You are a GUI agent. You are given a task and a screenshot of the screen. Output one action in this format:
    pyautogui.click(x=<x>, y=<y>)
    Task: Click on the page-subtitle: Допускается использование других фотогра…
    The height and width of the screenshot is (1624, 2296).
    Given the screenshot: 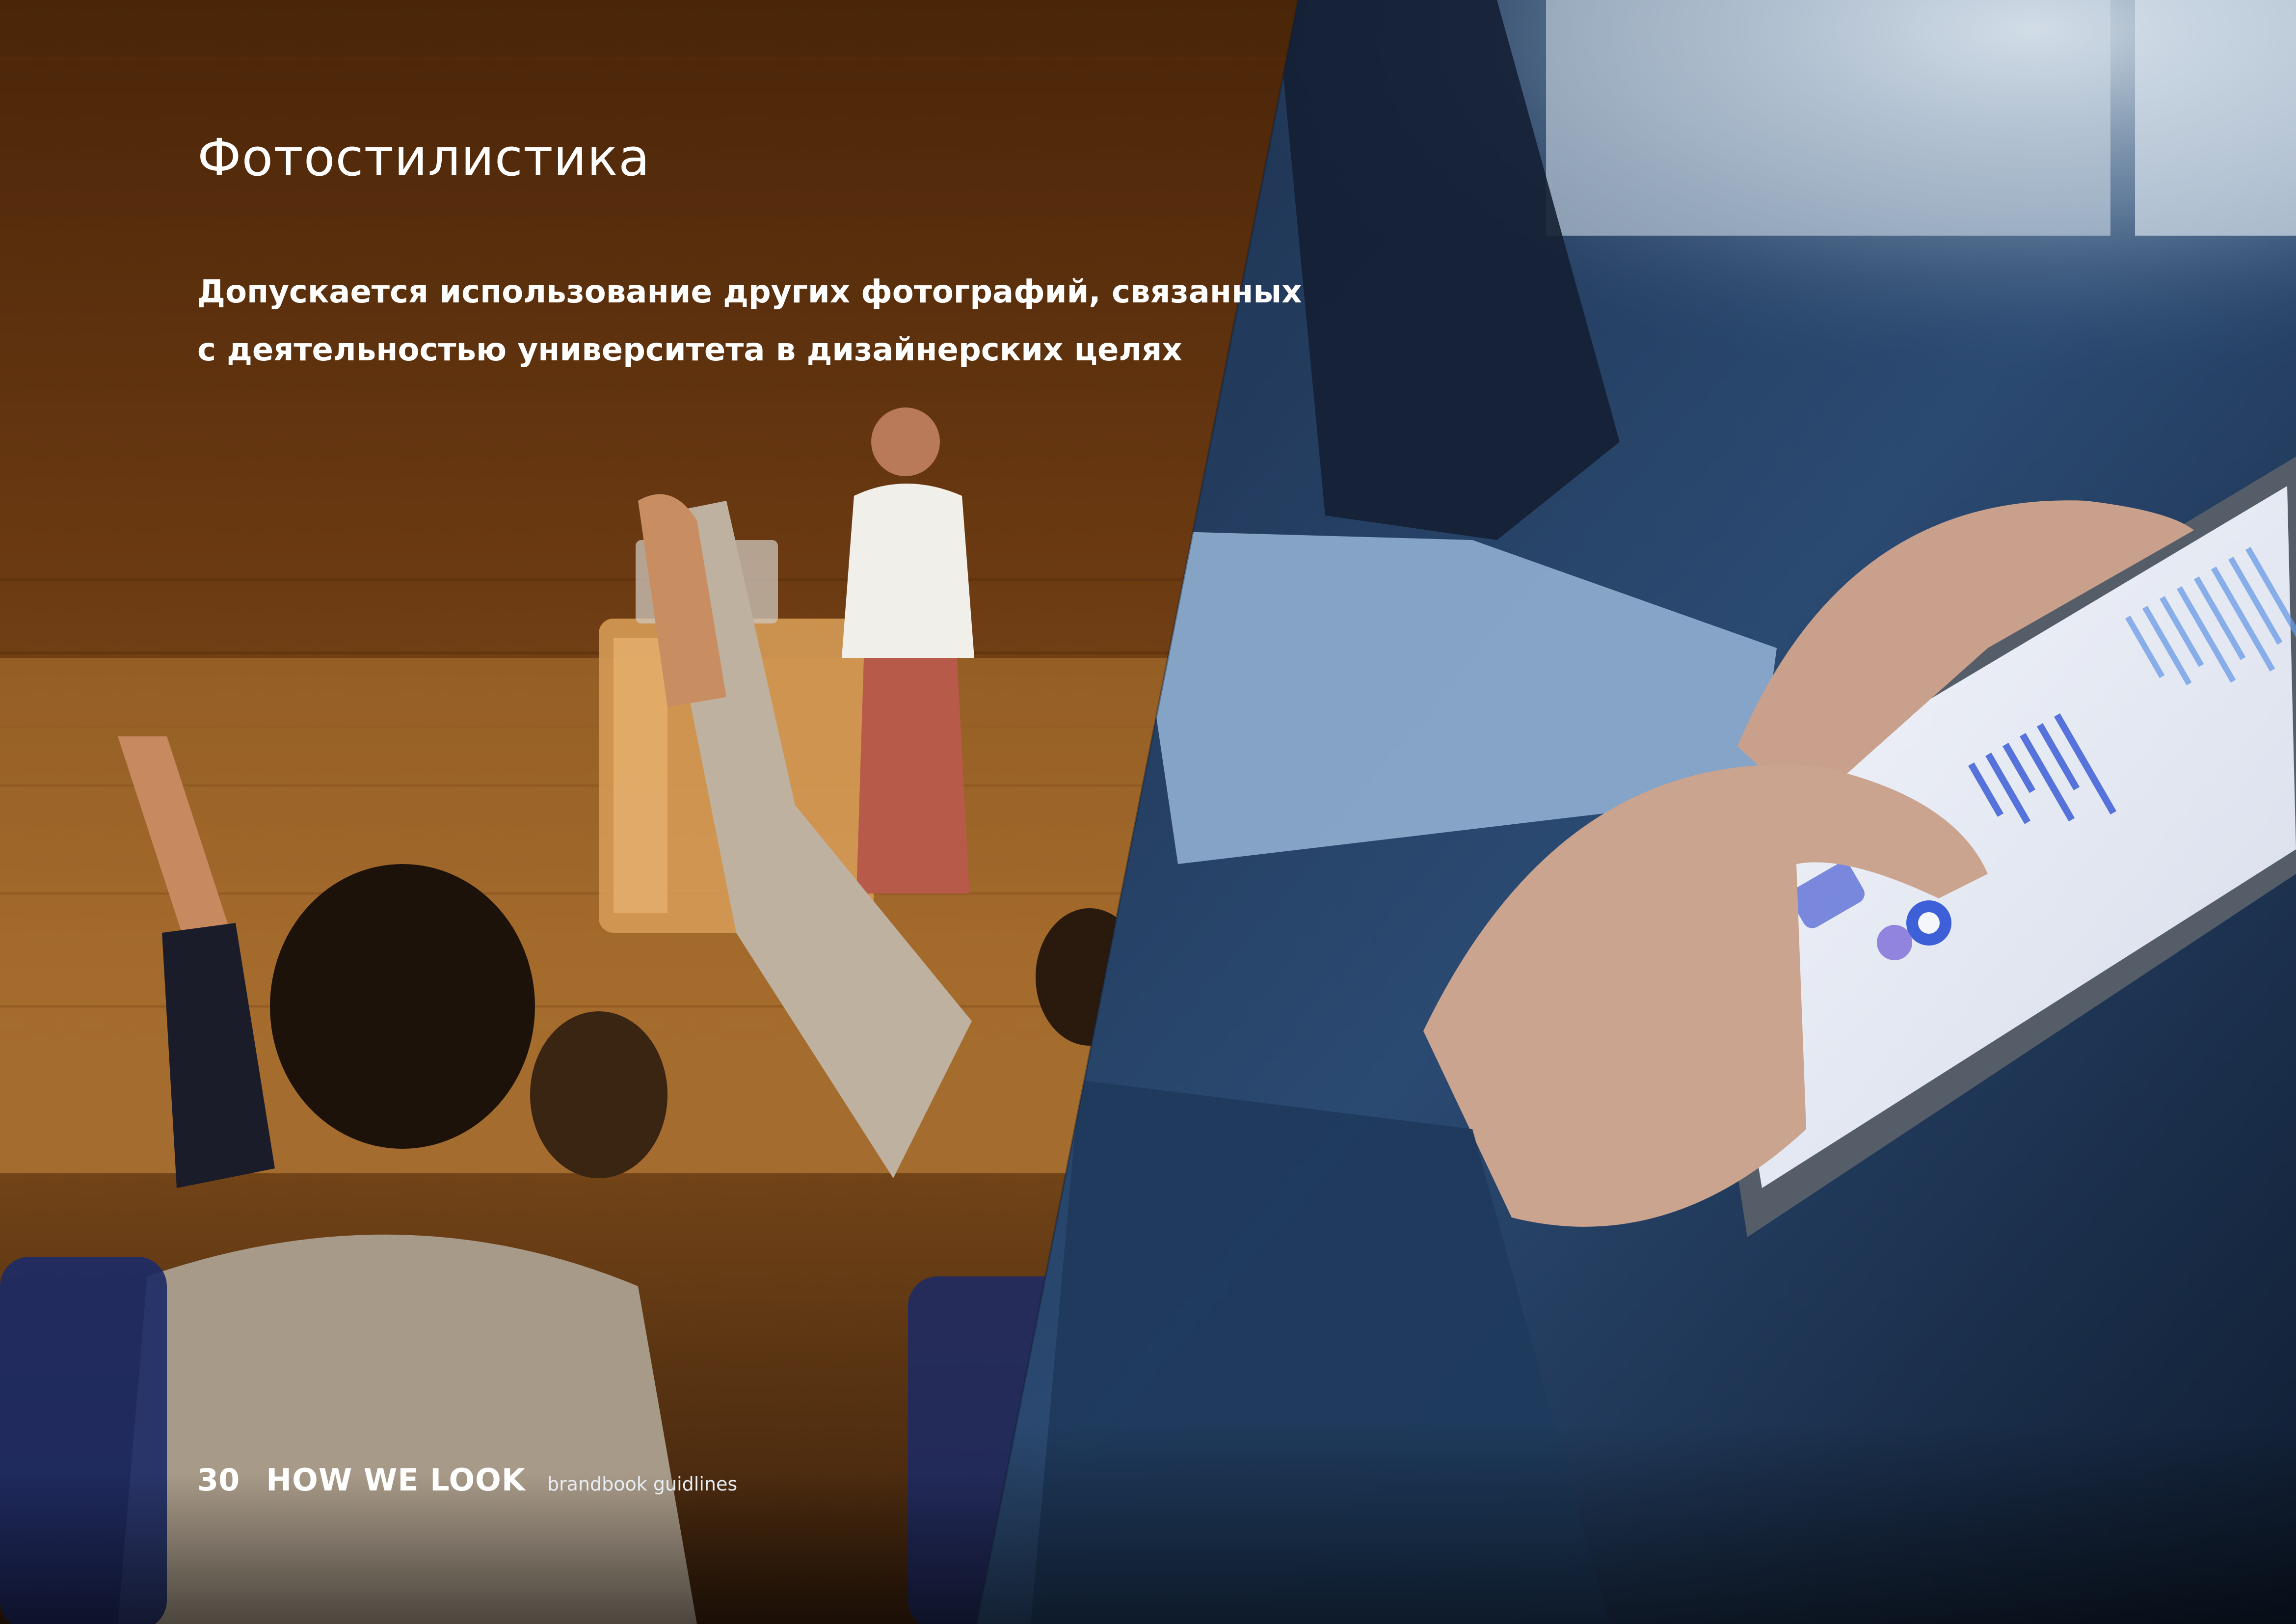 What is the action you would take?
    pyautogui.click(x=749, y=321)
    